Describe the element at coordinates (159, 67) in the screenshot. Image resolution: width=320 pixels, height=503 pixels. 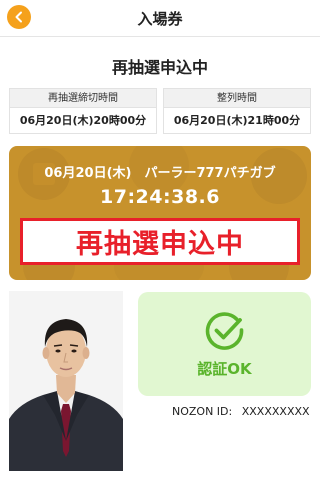
I see `status-heading: 再抽選申込中` at that location.